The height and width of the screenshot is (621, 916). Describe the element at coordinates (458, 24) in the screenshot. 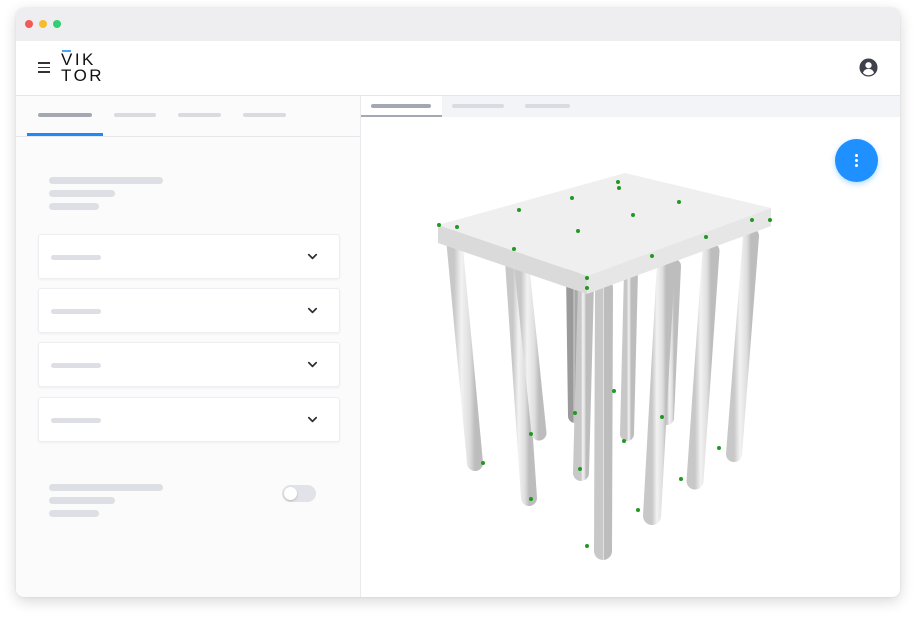

I see `title-bar` at that location.